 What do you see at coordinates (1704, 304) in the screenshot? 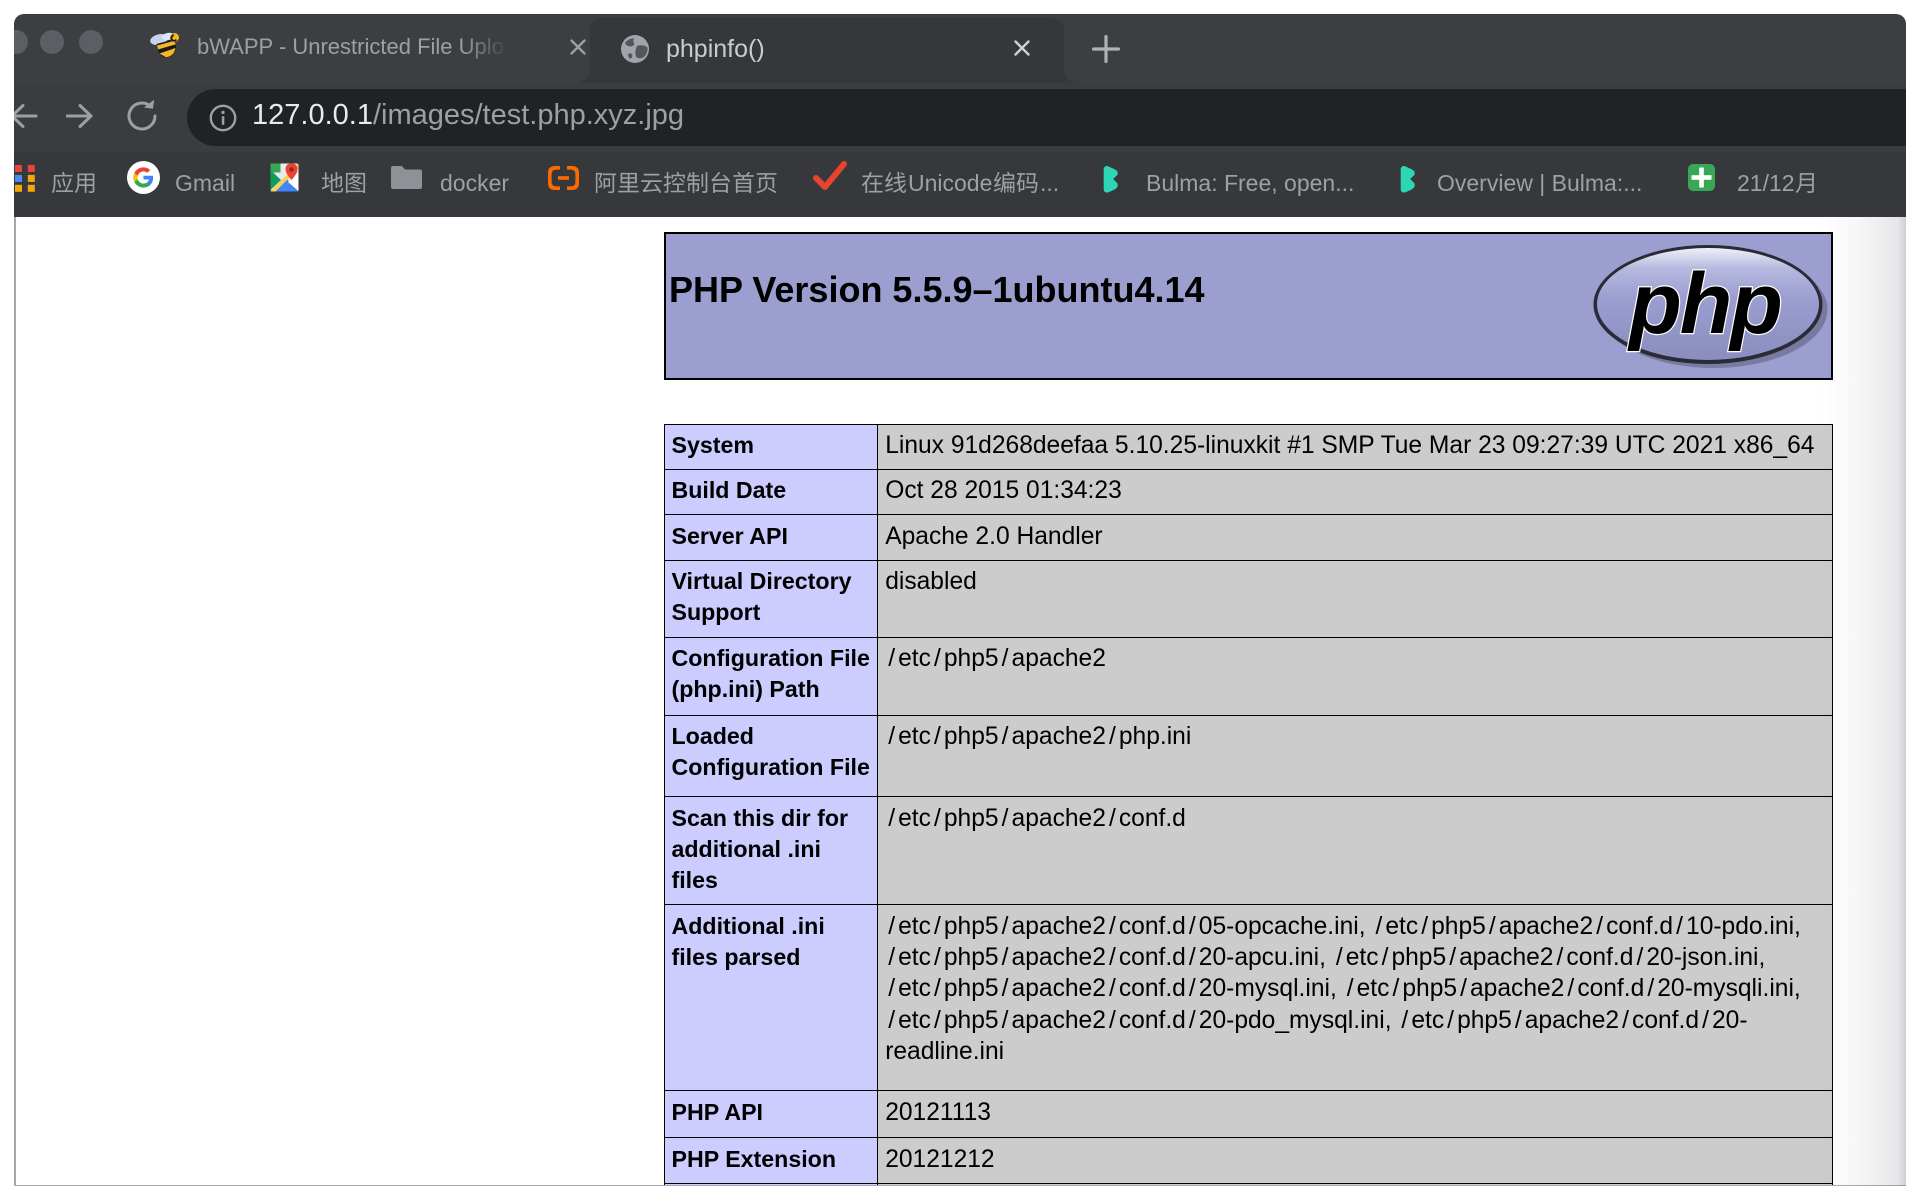
I see `svg-text: php` at bounding box center [1704, 304].